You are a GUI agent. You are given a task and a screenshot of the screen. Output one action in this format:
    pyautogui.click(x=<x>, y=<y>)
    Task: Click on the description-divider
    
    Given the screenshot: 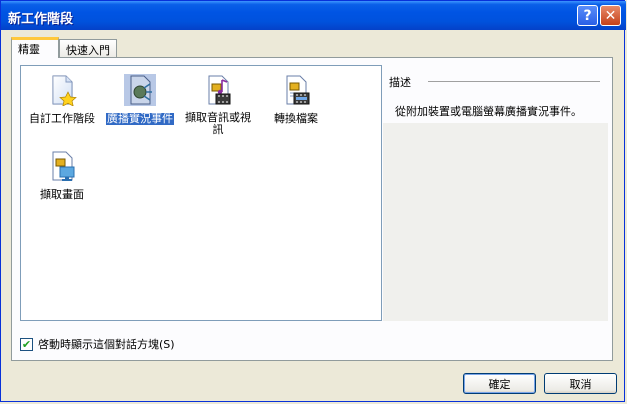 What is the action you would take?
    pyautogui.click(x=514, y=81)
    